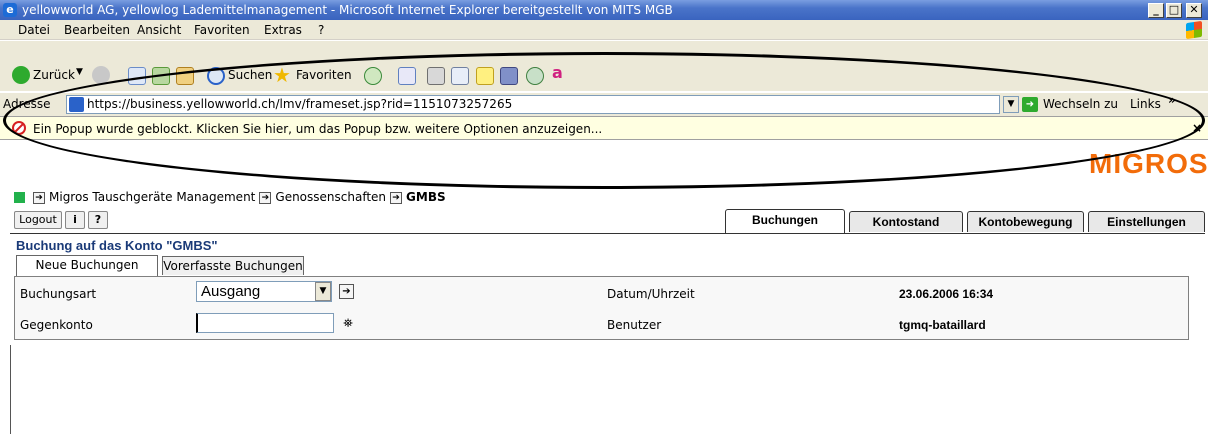 The image size is (1208, 434). I want to click on gegenkonto-input, so click(265, 323).